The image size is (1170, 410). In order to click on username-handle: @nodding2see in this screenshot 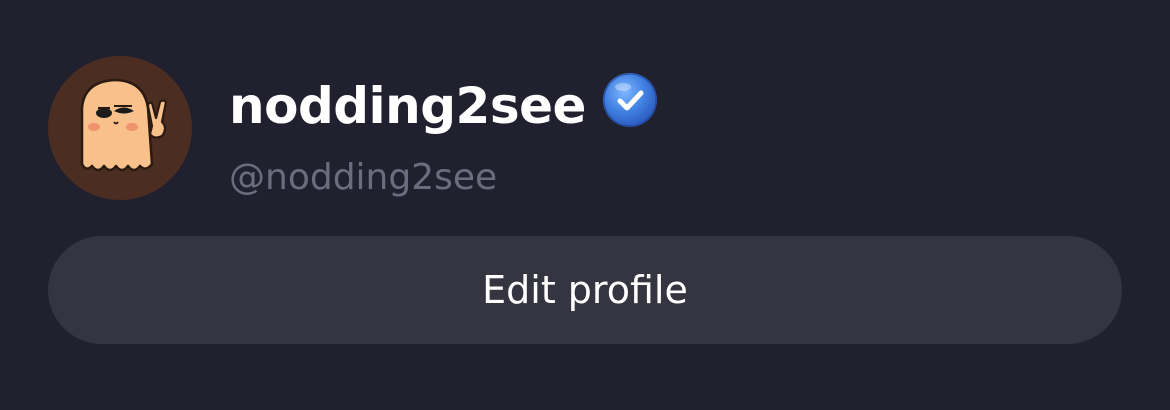, I will do `click(363, 177)`.